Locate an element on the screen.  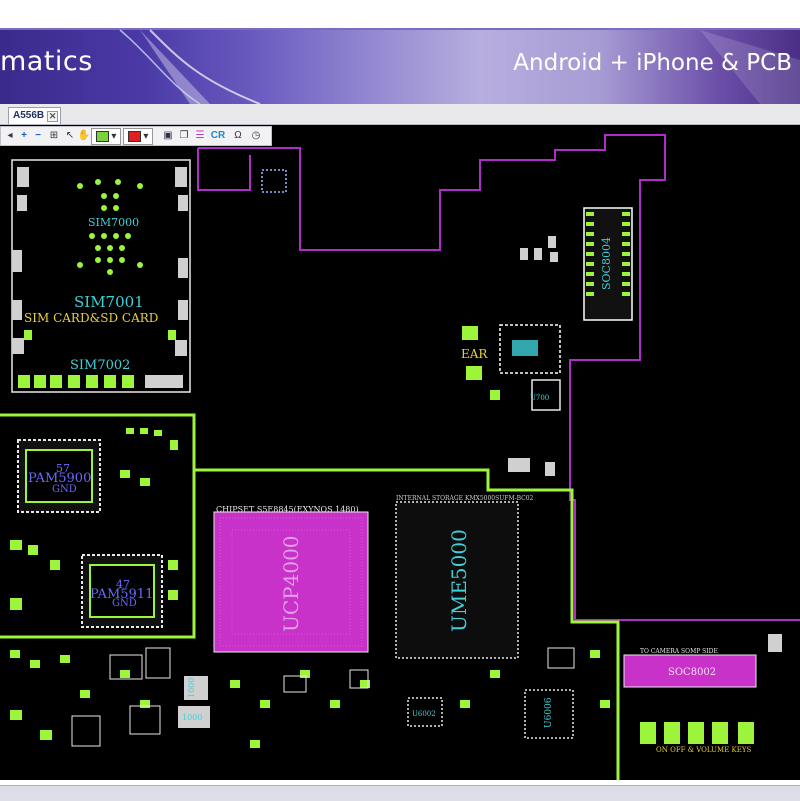
cr-icon: CR is located at coordinates (218, 135).